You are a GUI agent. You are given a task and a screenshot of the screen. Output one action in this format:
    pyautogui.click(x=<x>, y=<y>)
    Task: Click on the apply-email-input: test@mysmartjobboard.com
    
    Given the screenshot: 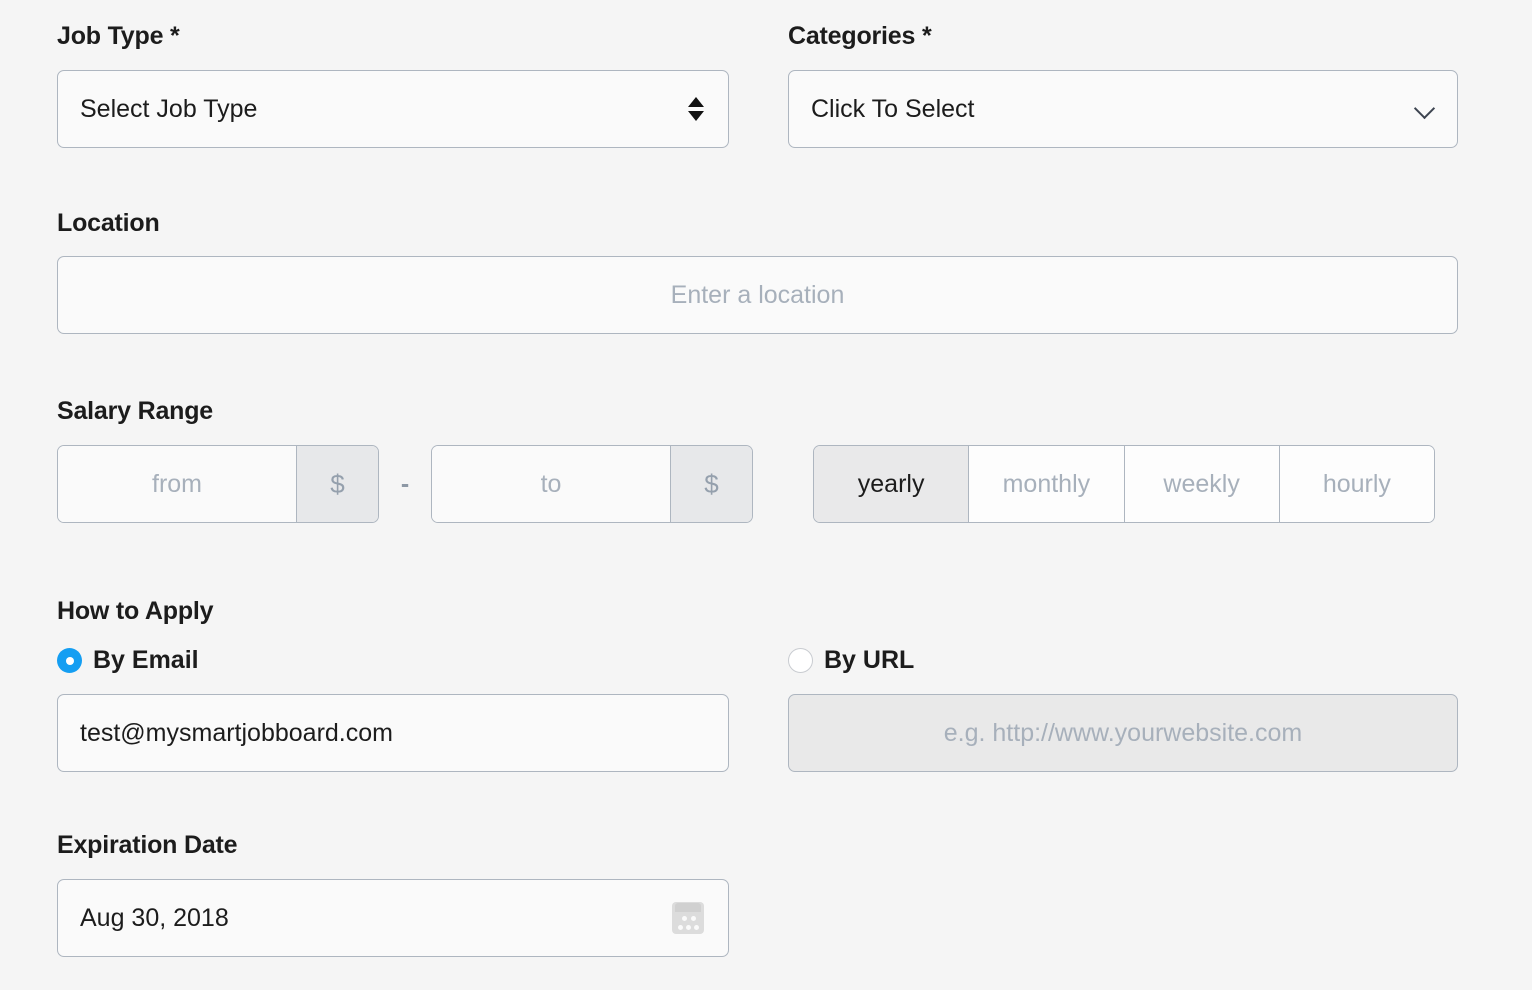 What is the action you would take?
    pyautogui.click(x=393, y=733)
    